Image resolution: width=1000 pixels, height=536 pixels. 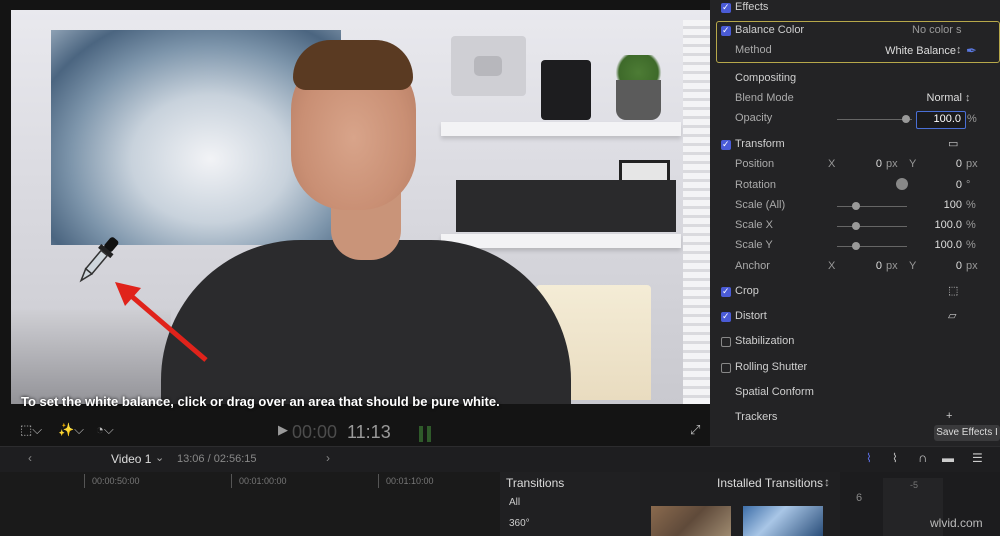 I want to click on position-x-value: 0, so click(x=862, y=164).